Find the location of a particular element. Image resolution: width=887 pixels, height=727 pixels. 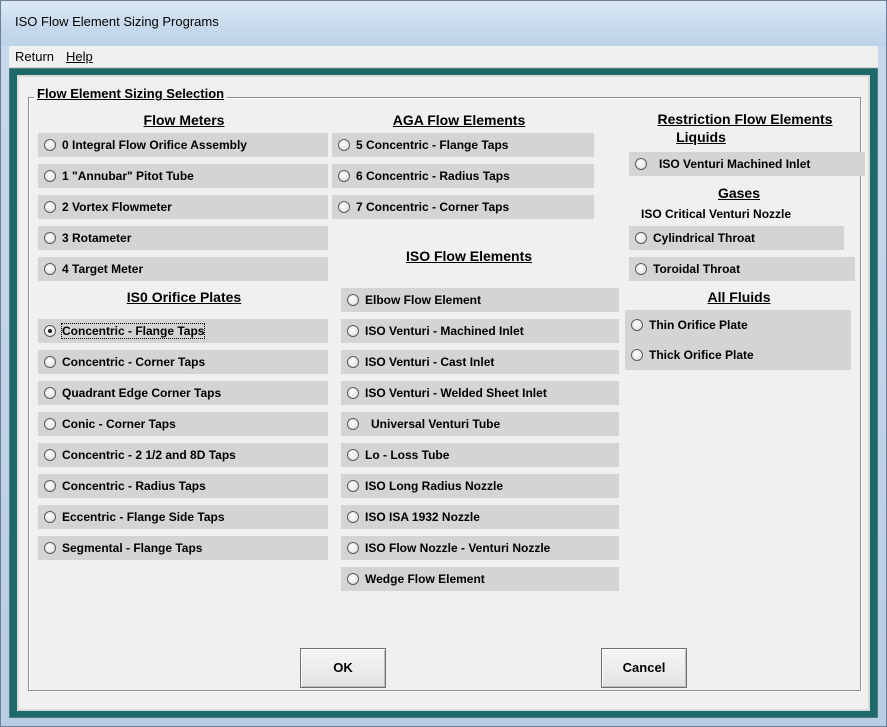

option-toroidal-throat: Toroidal Throat is located at coordinates (742, 269).